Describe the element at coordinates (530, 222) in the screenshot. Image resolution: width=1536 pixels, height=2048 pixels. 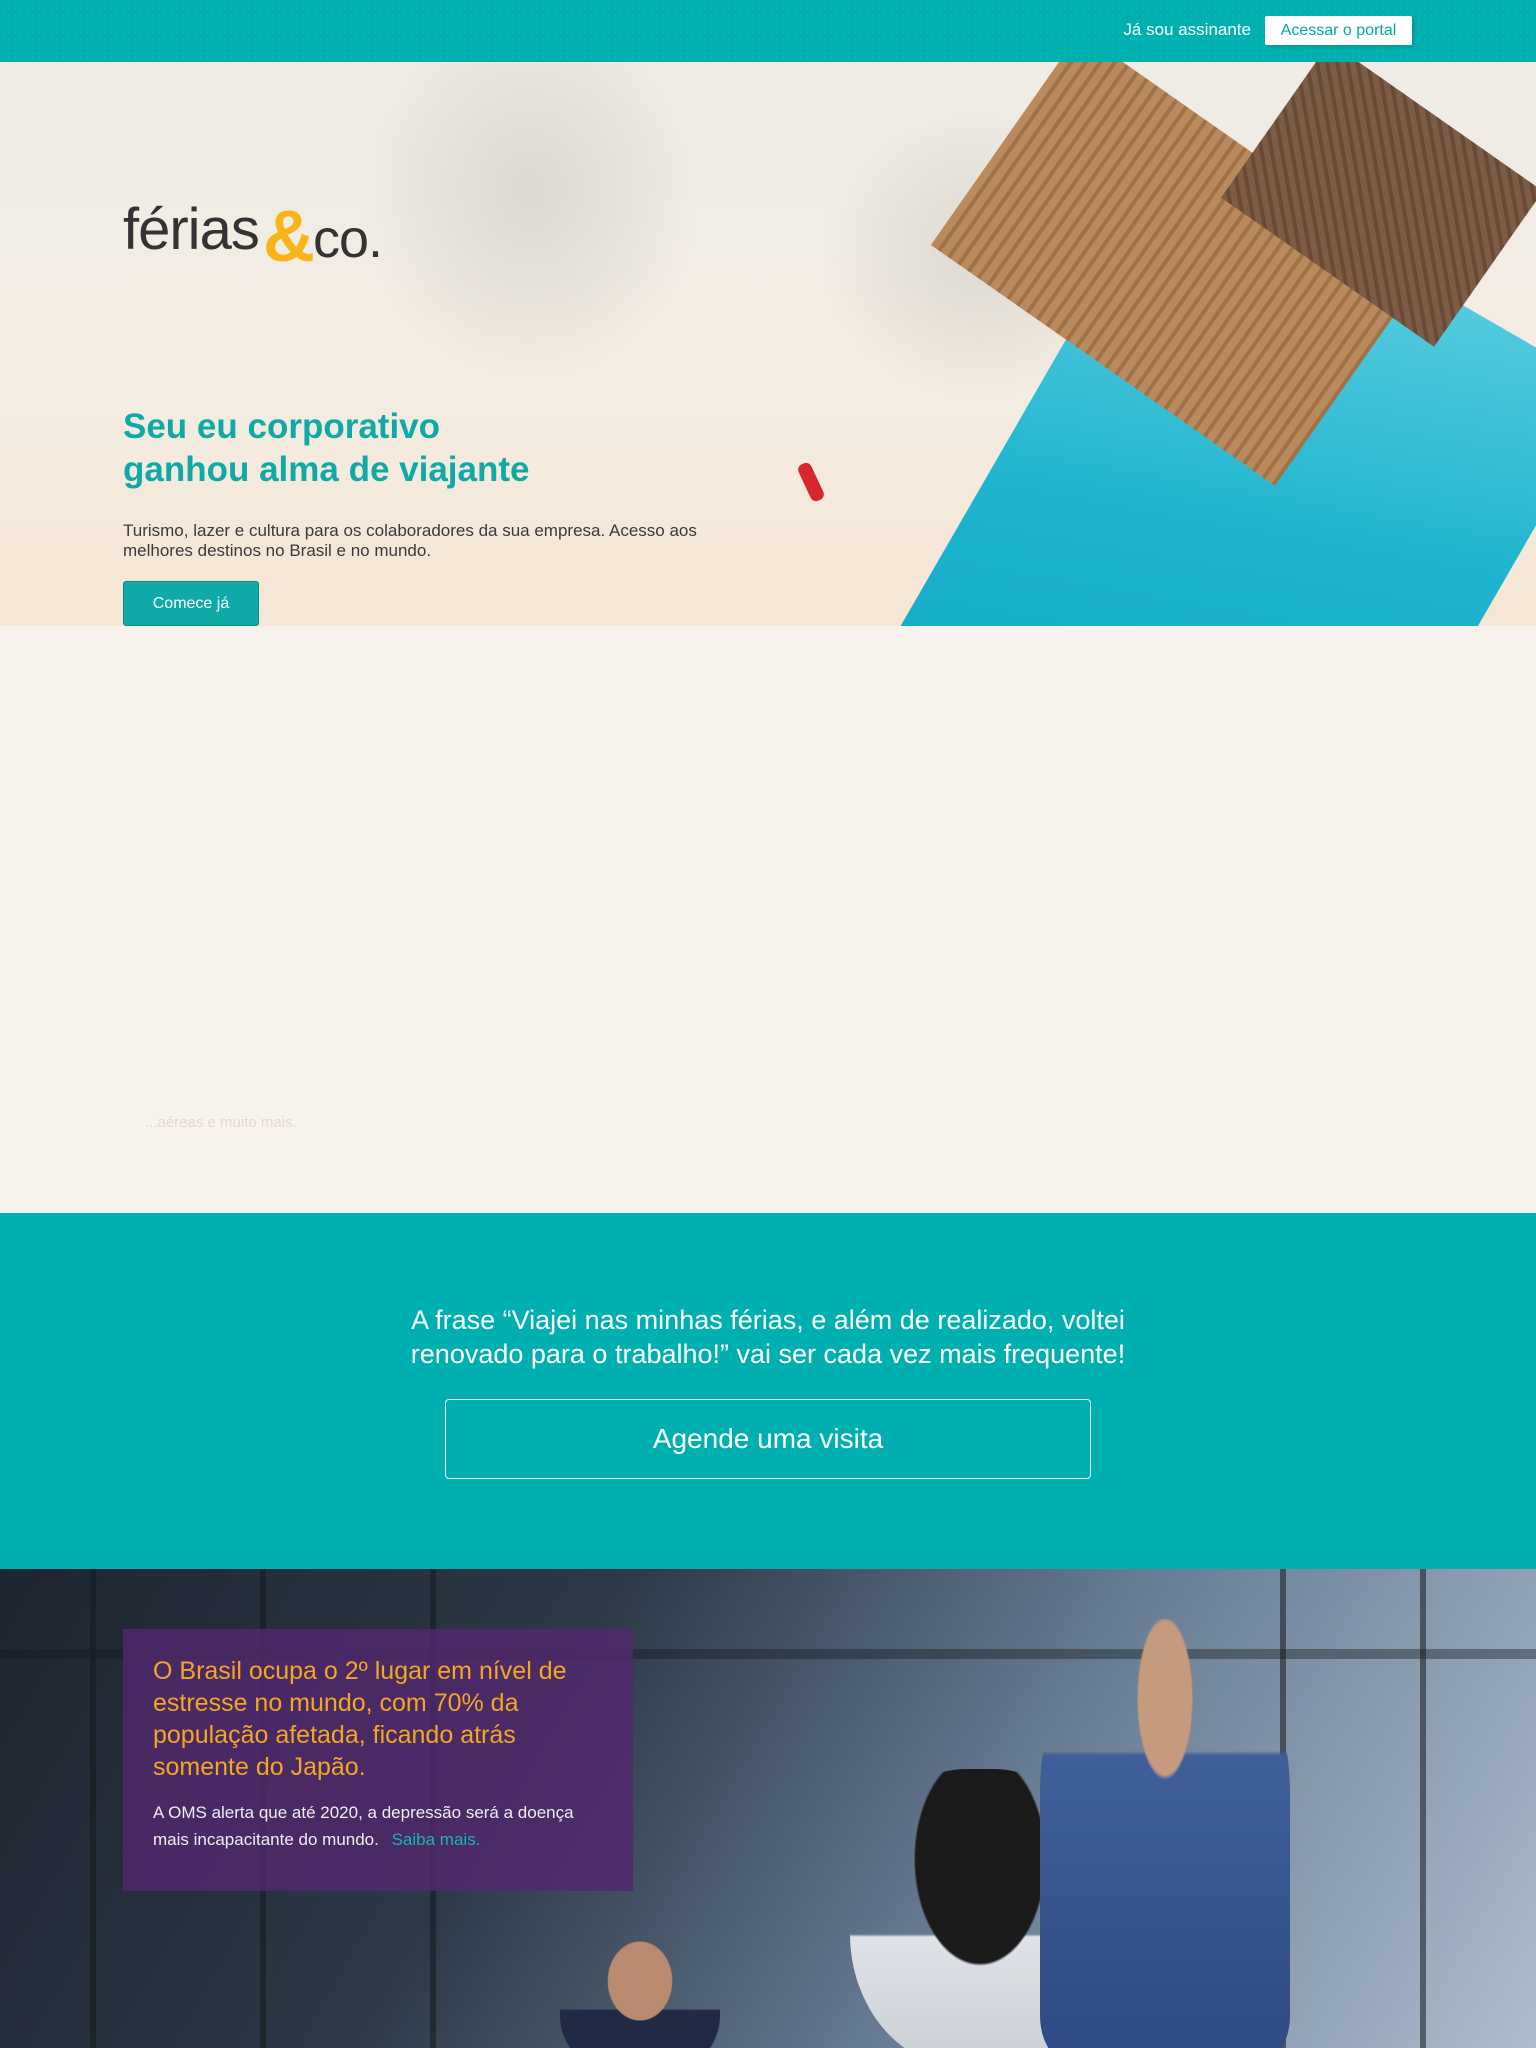
I see `palm-shadow-image` at that location.